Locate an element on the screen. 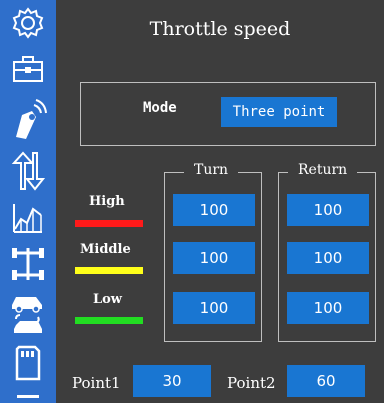 The image size is (384, 403). high-color-swatch is located at coordinates (109, 223).